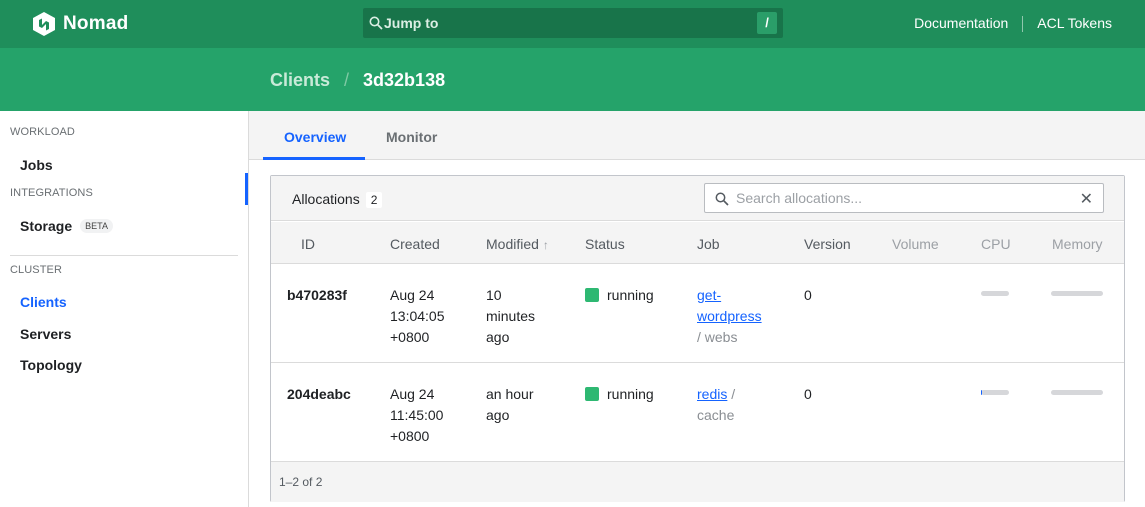 This screenshot has width=1145, height=507. I want to click on column-modified: Modified ↑, so click(517, 244).